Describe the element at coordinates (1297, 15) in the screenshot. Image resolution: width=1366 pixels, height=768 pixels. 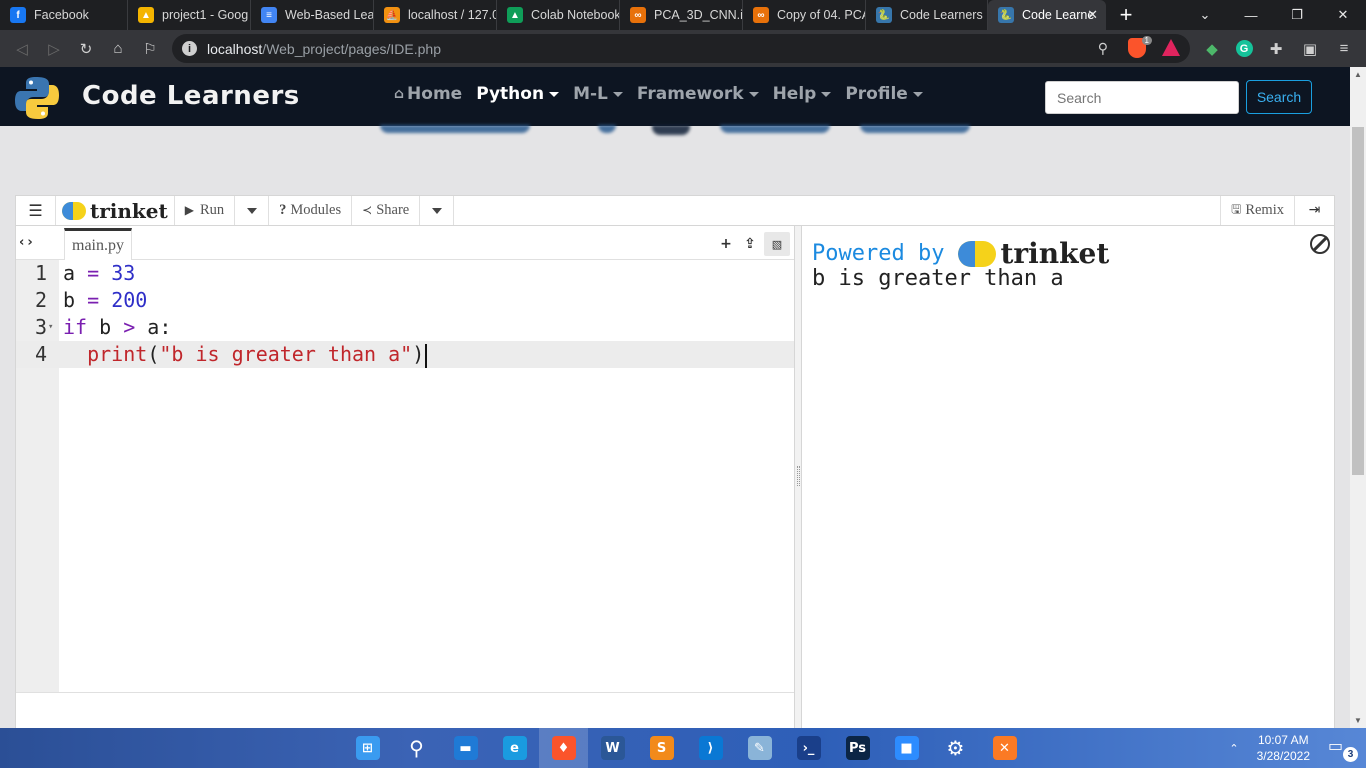
I see `restore-button: ❐` at that location.